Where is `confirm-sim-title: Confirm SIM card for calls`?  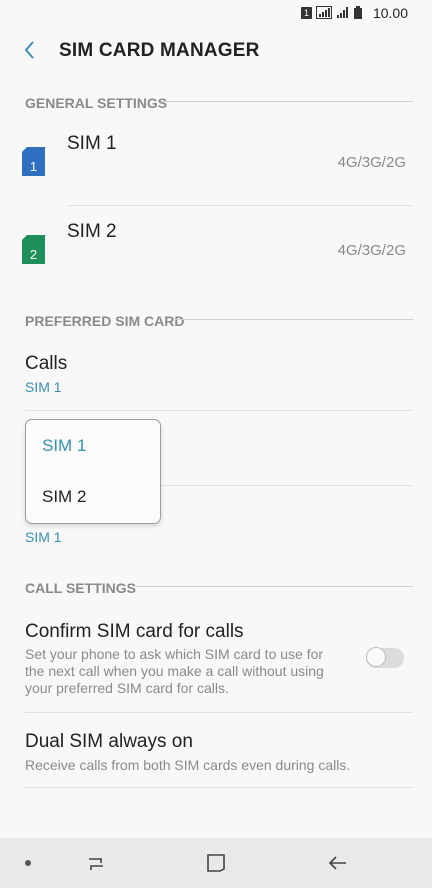
confirm-sim-title: Confirm SIM card for calls is located at coordinates (134, 631).